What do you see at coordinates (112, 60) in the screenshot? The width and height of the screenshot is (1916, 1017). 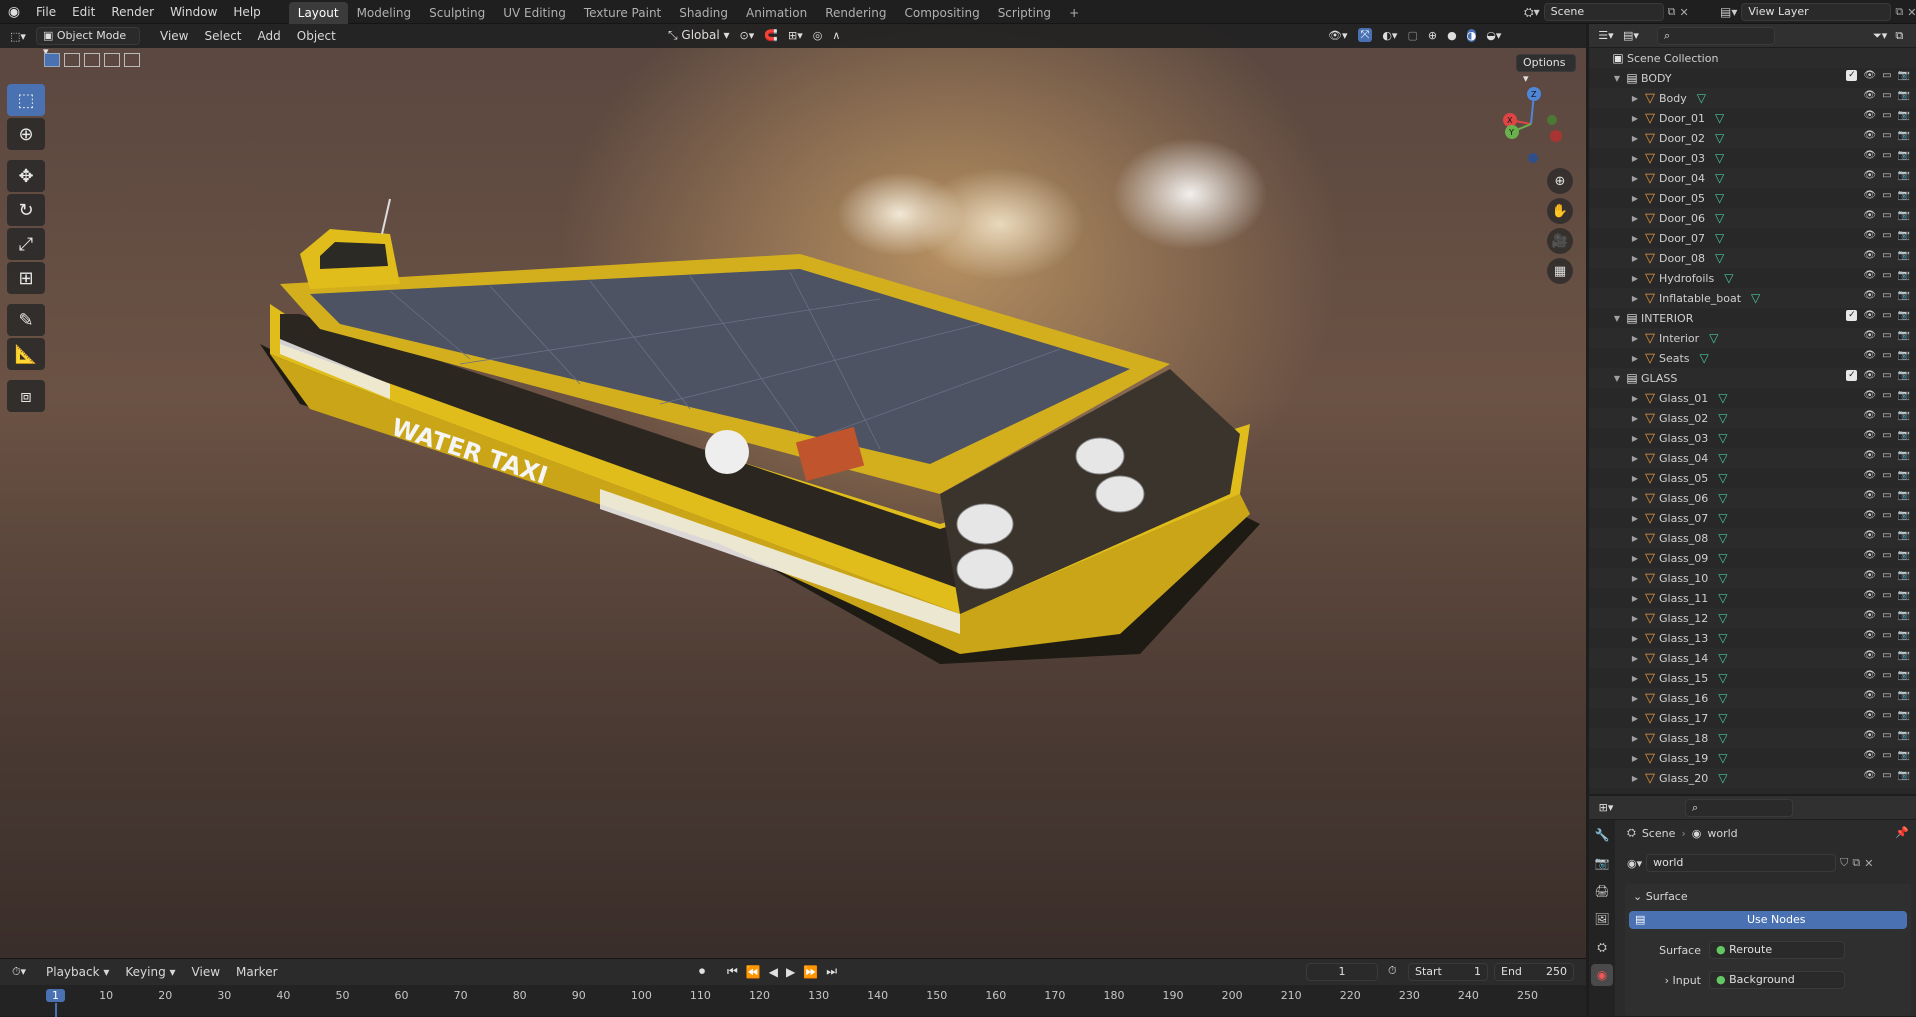 I see `select-invert-icon` at bounding box center [112, 60].